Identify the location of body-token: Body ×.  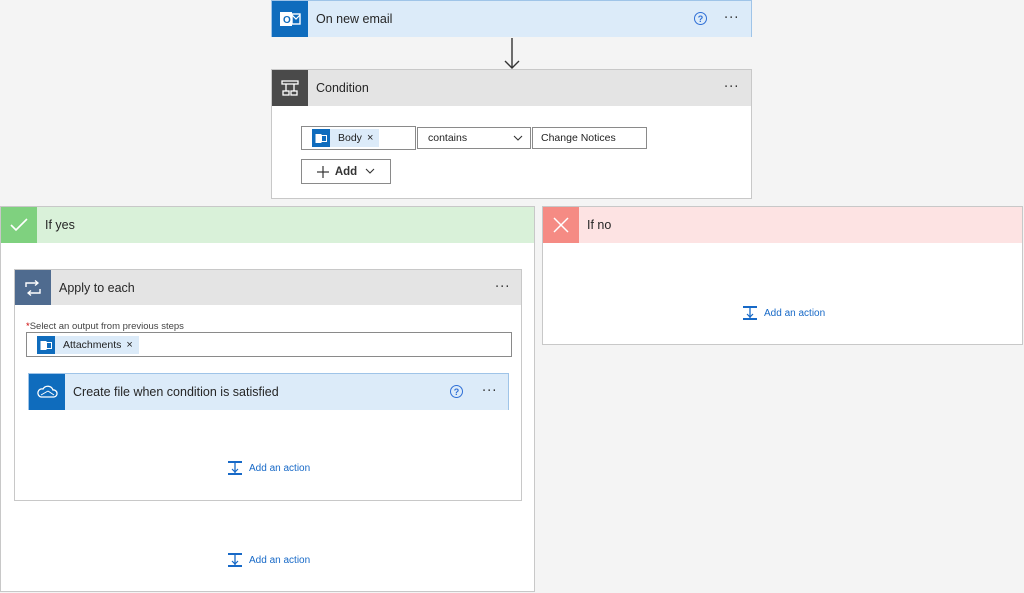
(346, 138).